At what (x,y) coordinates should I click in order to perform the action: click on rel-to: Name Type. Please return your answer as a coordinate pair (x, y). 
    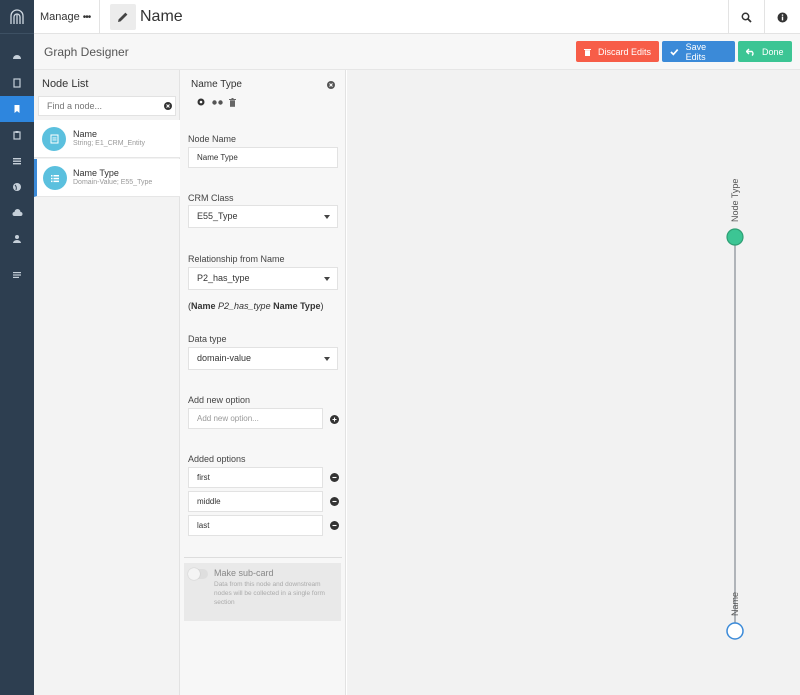
    Looking at the image, I should click on (297, 306).